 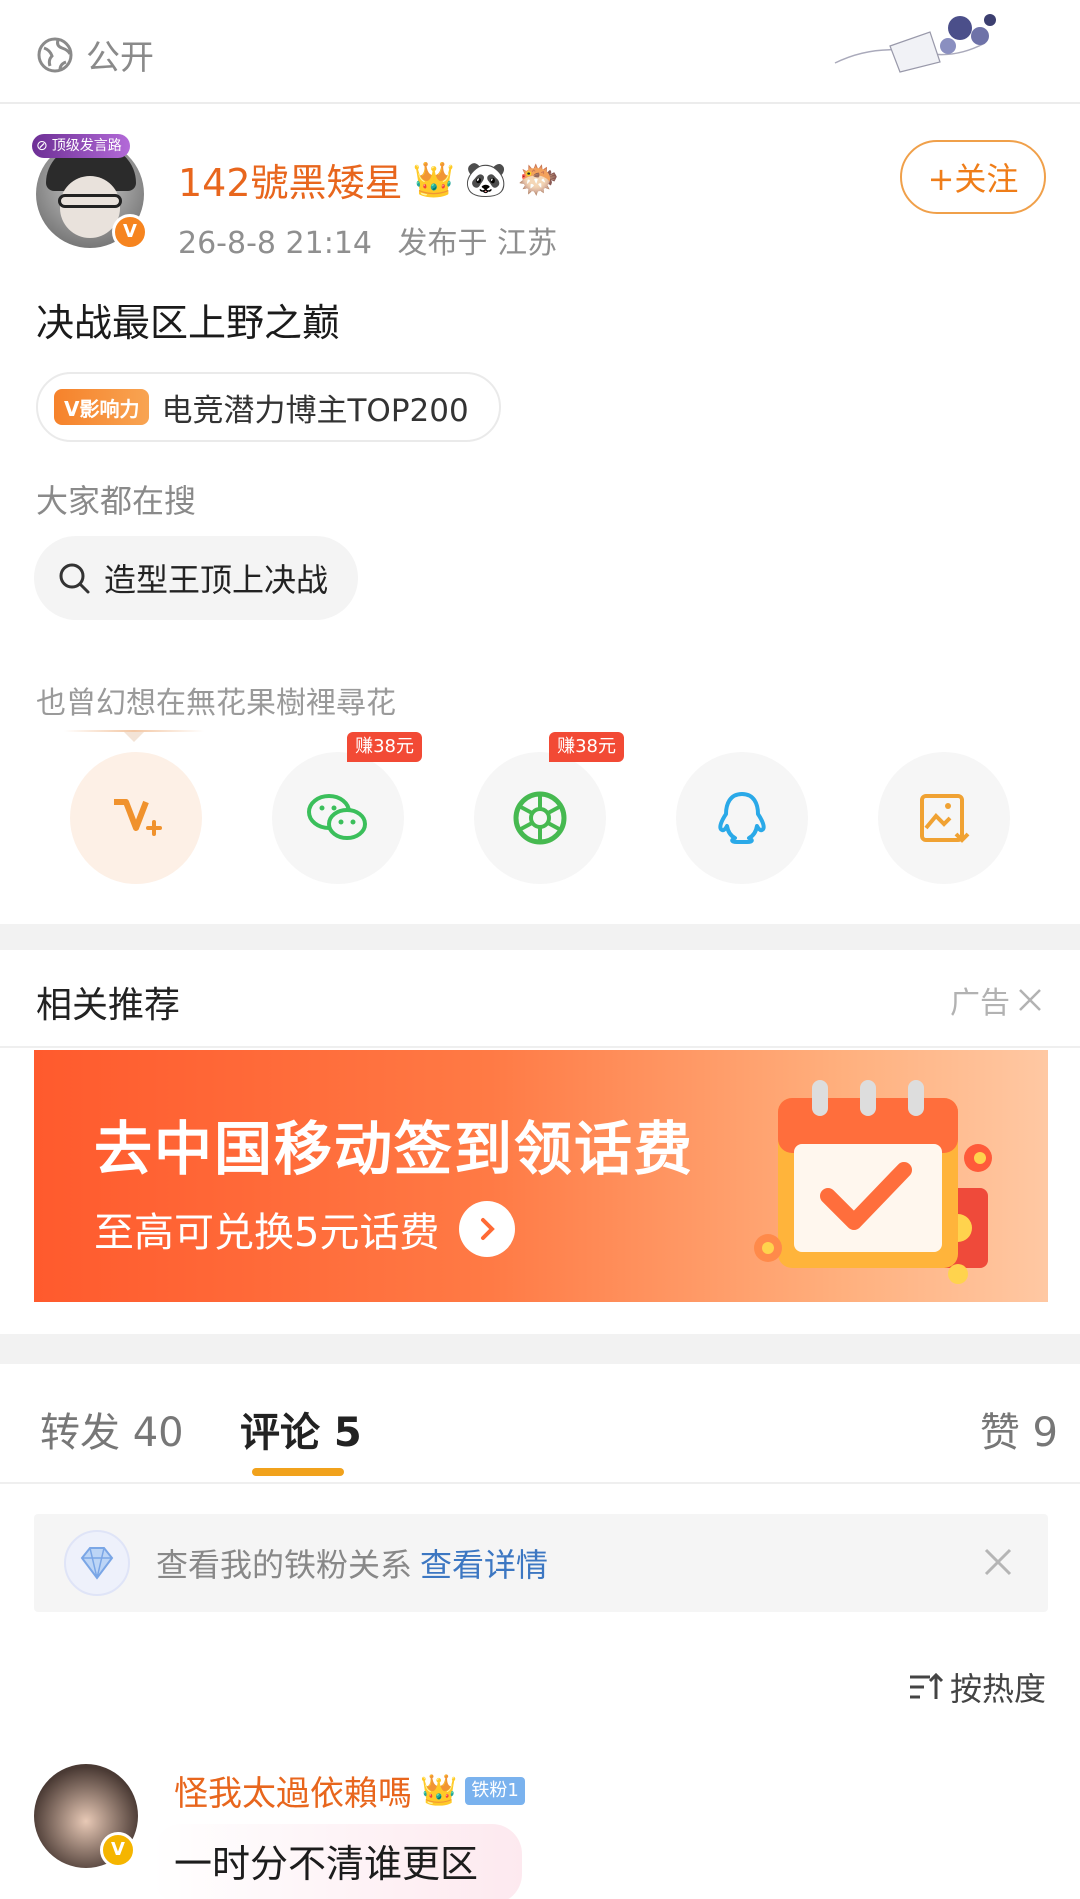 I want to click on search-icon, so click(x=74, y=578).